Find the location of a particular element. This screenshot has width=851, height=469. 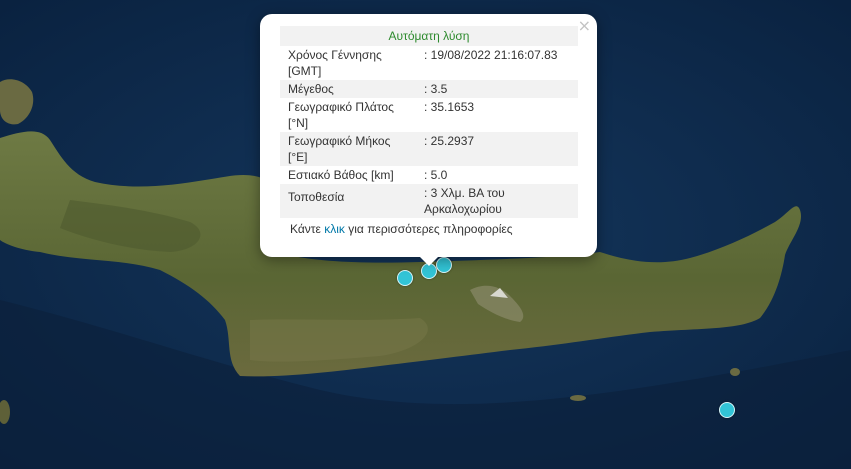

info-row-location: Τοποθεσία : 3 Χλμ. ΒΑ του Αρκαλοχωρίου is located at coordinates (429, 201).